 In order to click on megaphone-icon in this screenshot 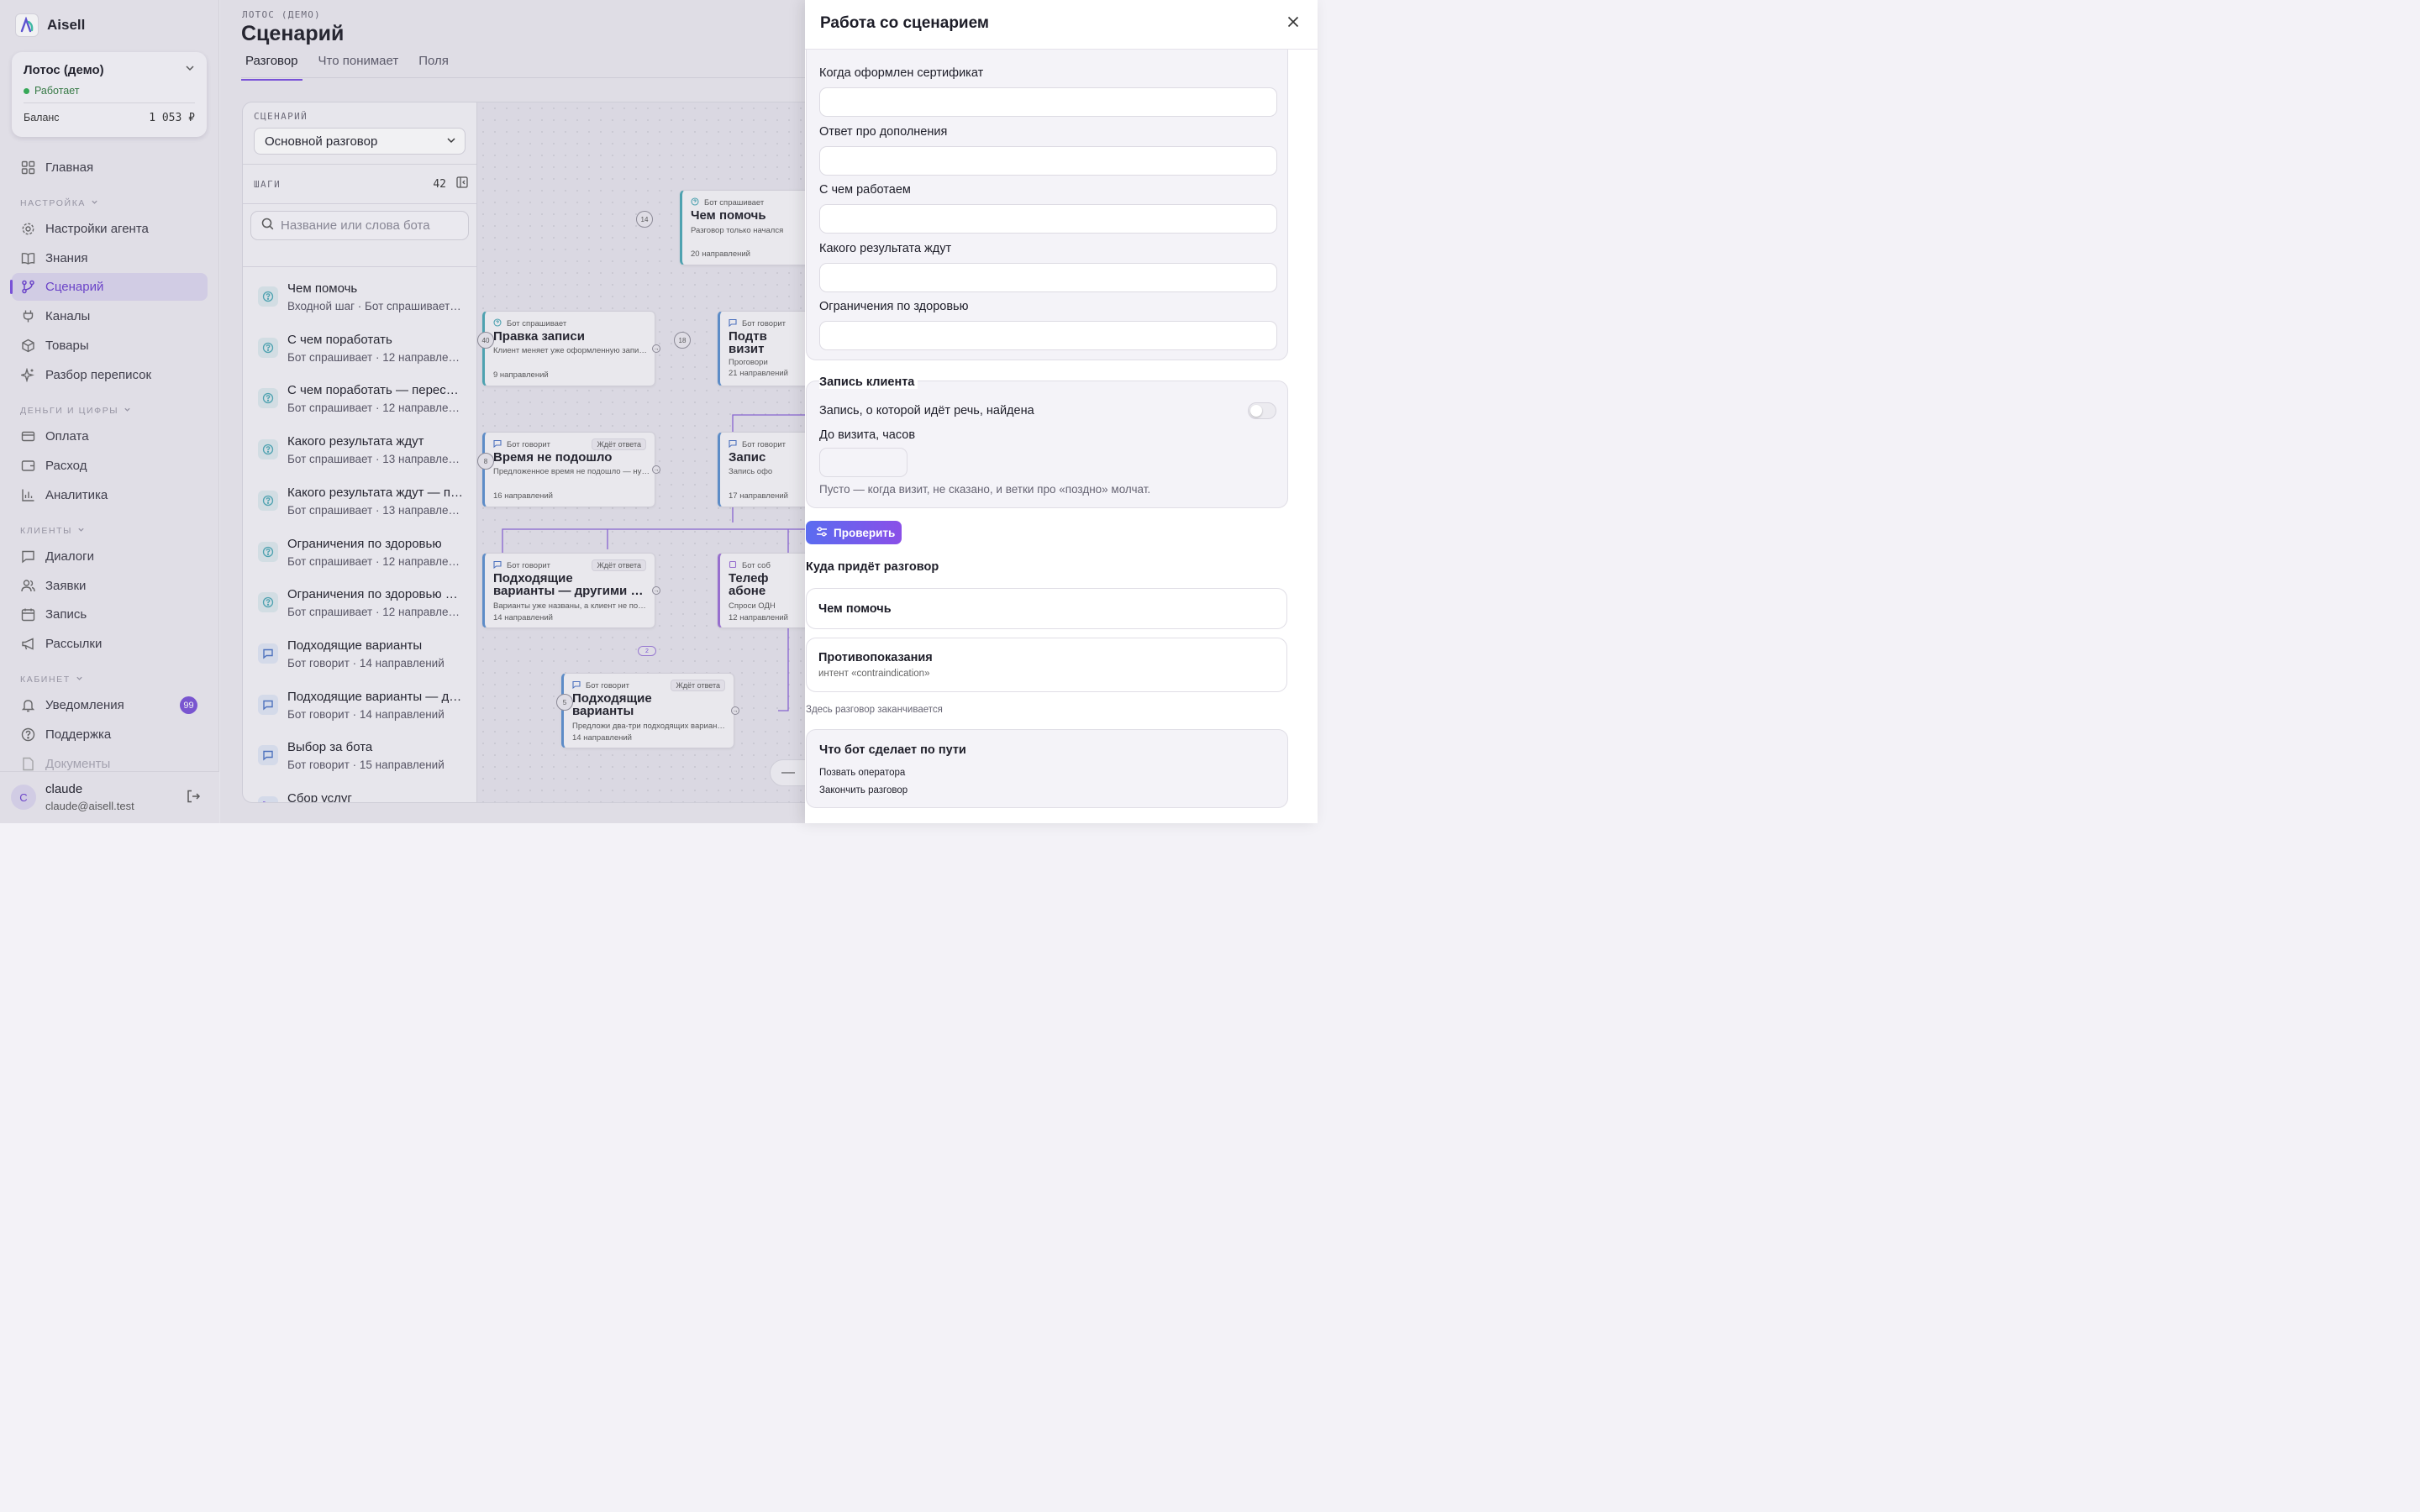, I will do `click(27, 644)`.